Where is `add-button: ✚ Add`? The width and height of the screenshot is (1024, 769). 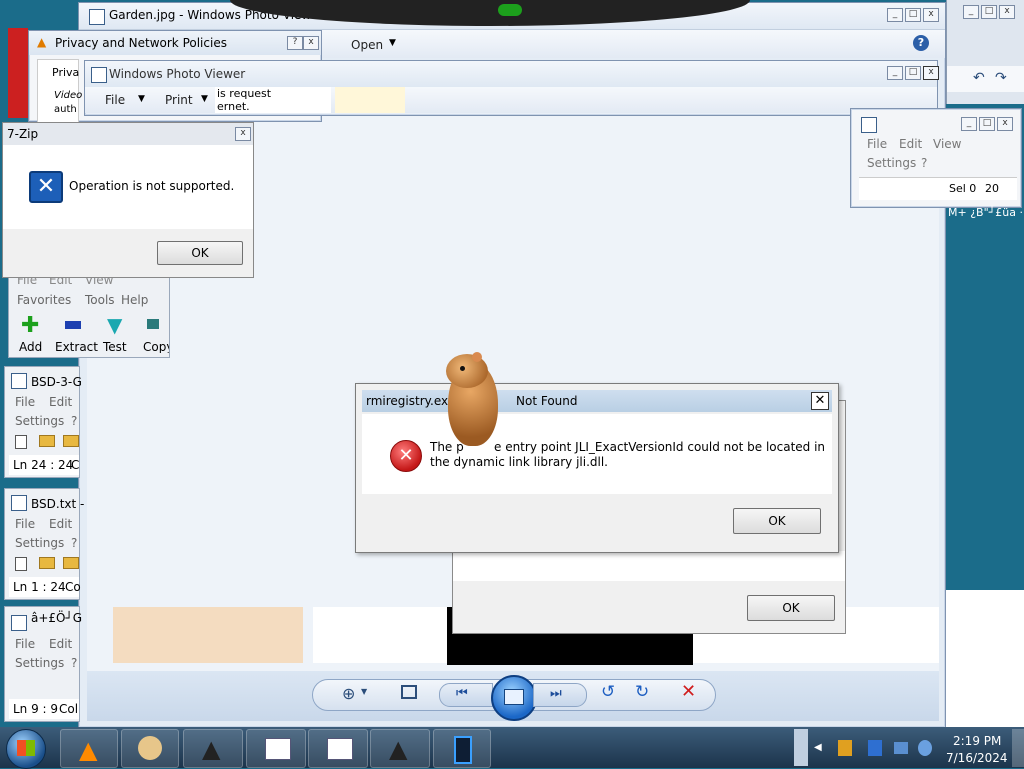 add-button: ✚ Add is located at coordinates (33, 333).